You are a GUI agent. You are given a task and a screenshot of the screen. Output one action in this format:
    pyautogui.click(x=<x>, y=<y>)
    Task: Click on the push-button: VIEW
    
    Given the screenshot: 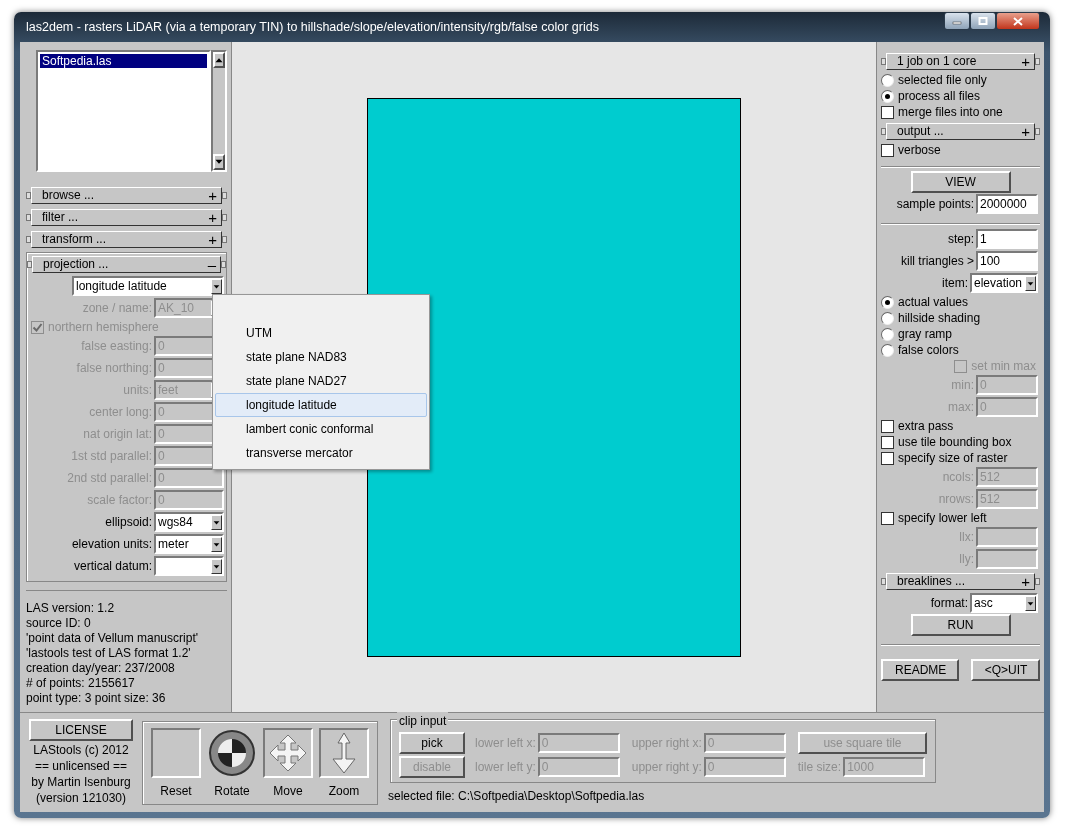 What is the action you would take?
    pyautogui.click(x=960, y=182)
    